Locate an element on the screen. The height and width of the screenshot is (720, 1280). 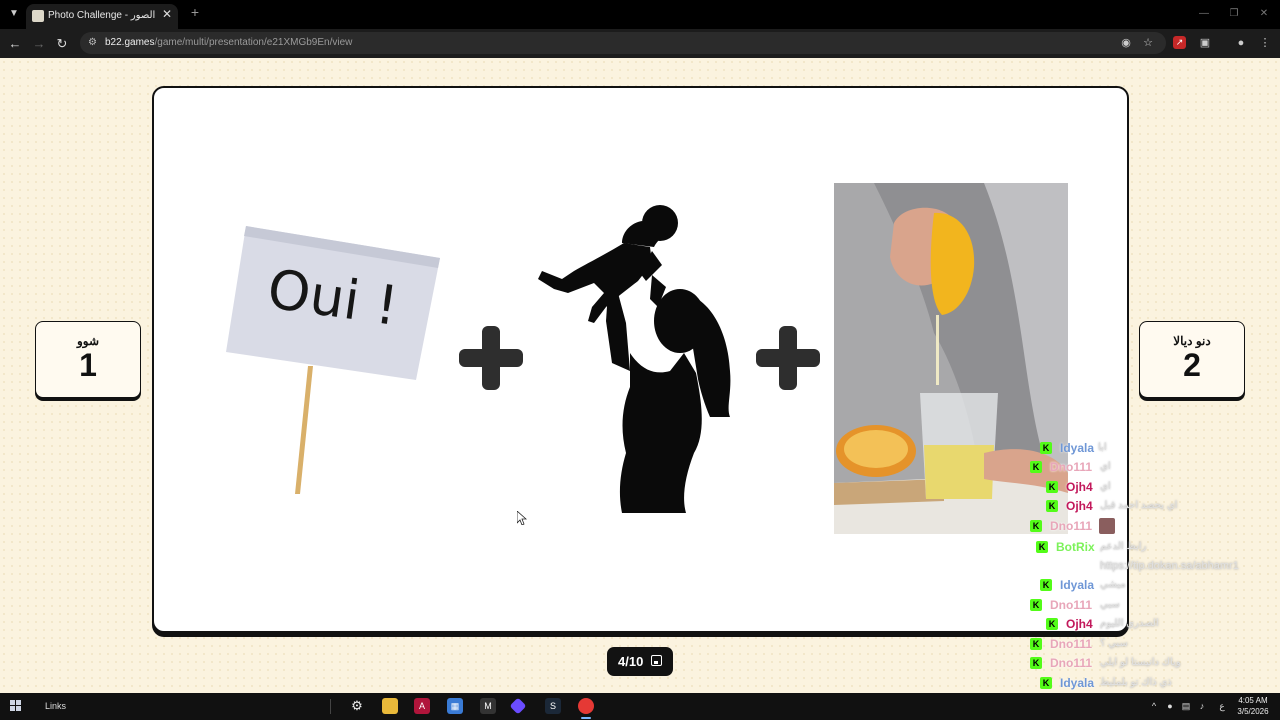
chat-message: وياك دانيستا لو ايلي Dno111 K is located at coordinates (1150, 663).